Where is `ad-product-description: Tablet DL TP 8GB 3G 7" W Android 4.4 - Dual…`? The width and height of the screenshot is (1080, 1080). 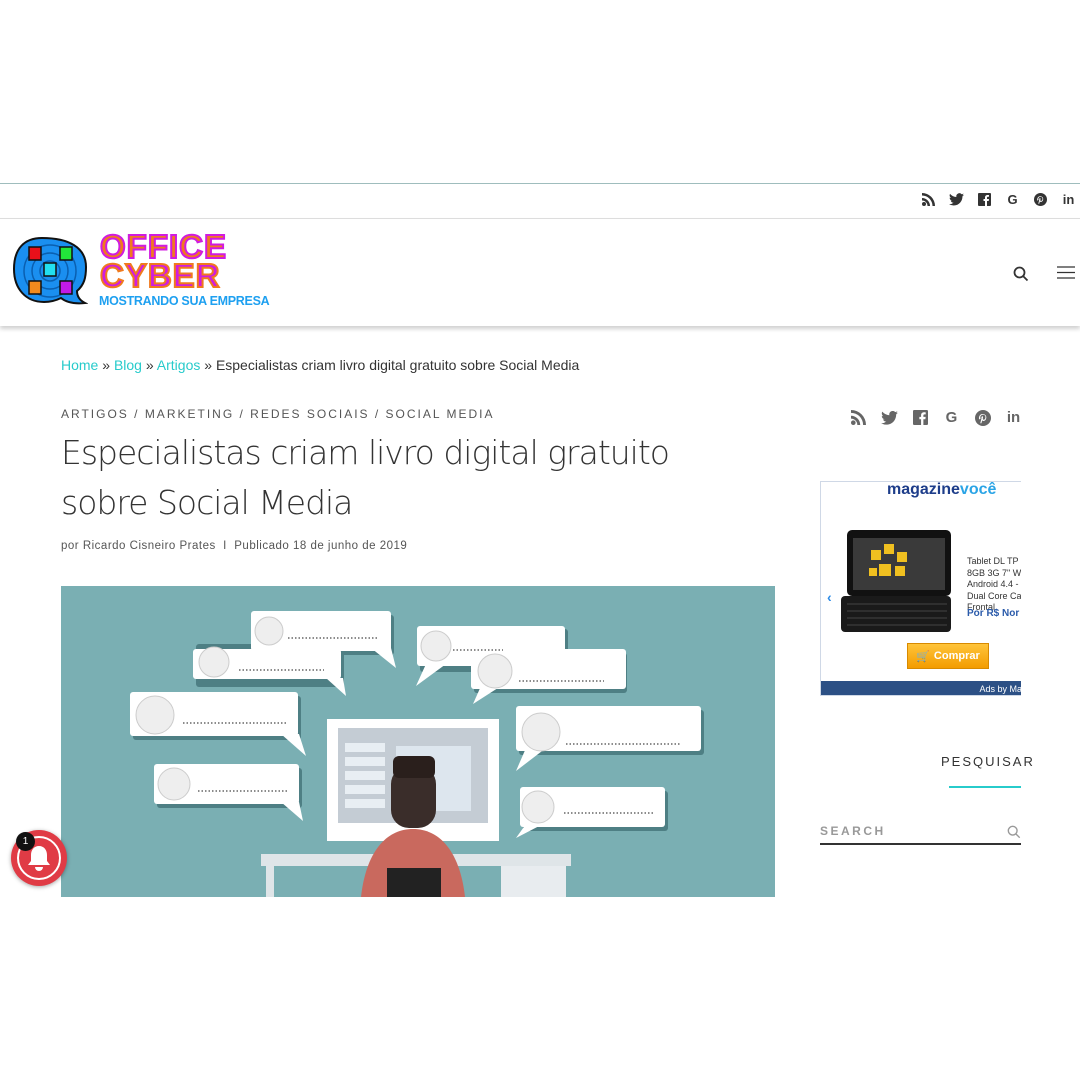
ad-product-description: Tablet DL TP 8GB 3G 7" W Android 4.4 - Dual… is located at coordinates (994, 584).